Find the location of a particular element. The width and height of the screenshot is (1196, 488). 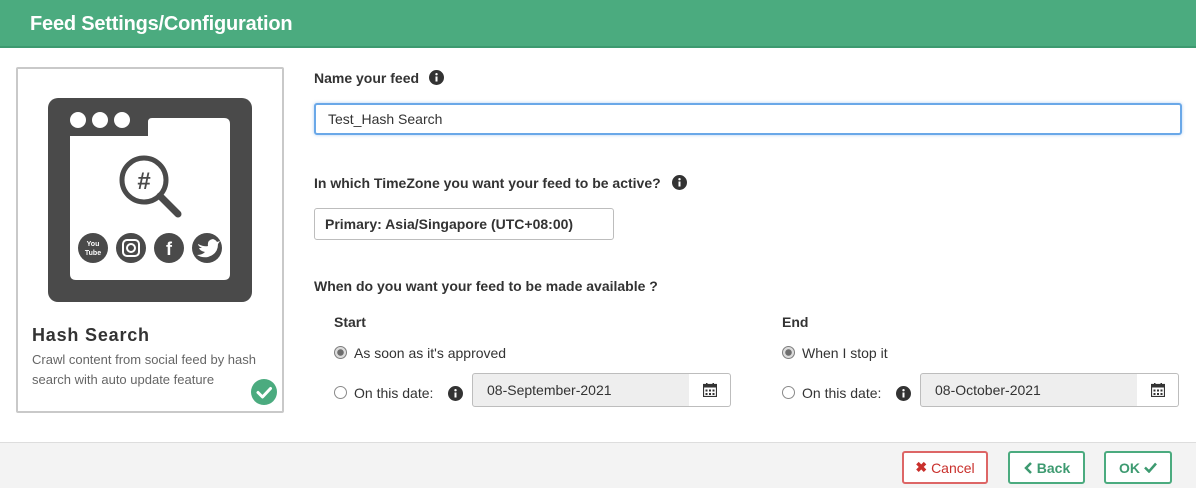

end-date-radio is located at coordinates (788, 392).